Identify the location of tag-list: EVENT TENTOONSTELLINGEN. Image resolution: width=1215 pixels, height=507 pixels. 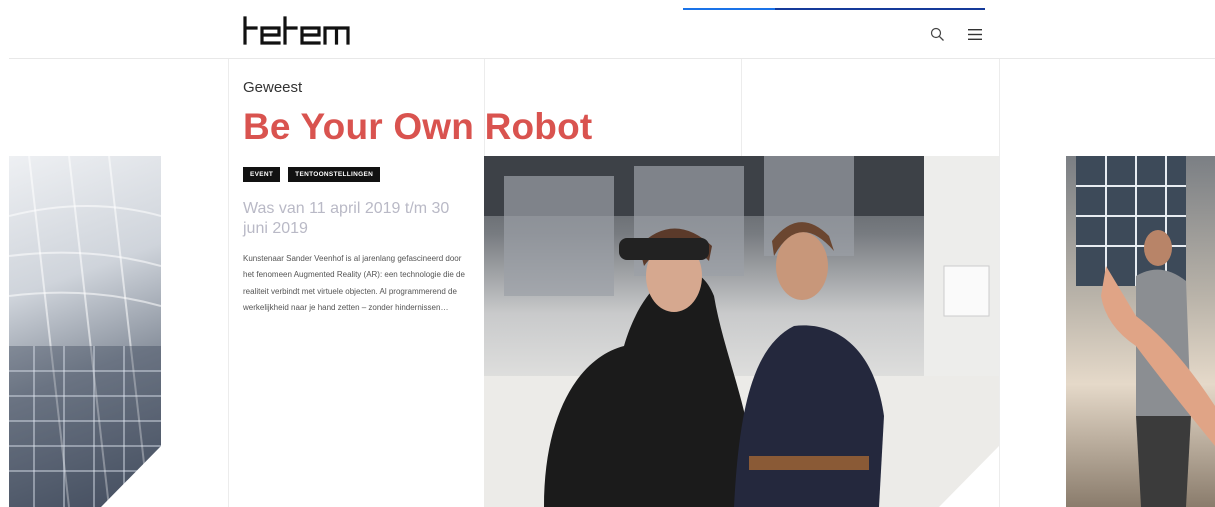
(312, 174).